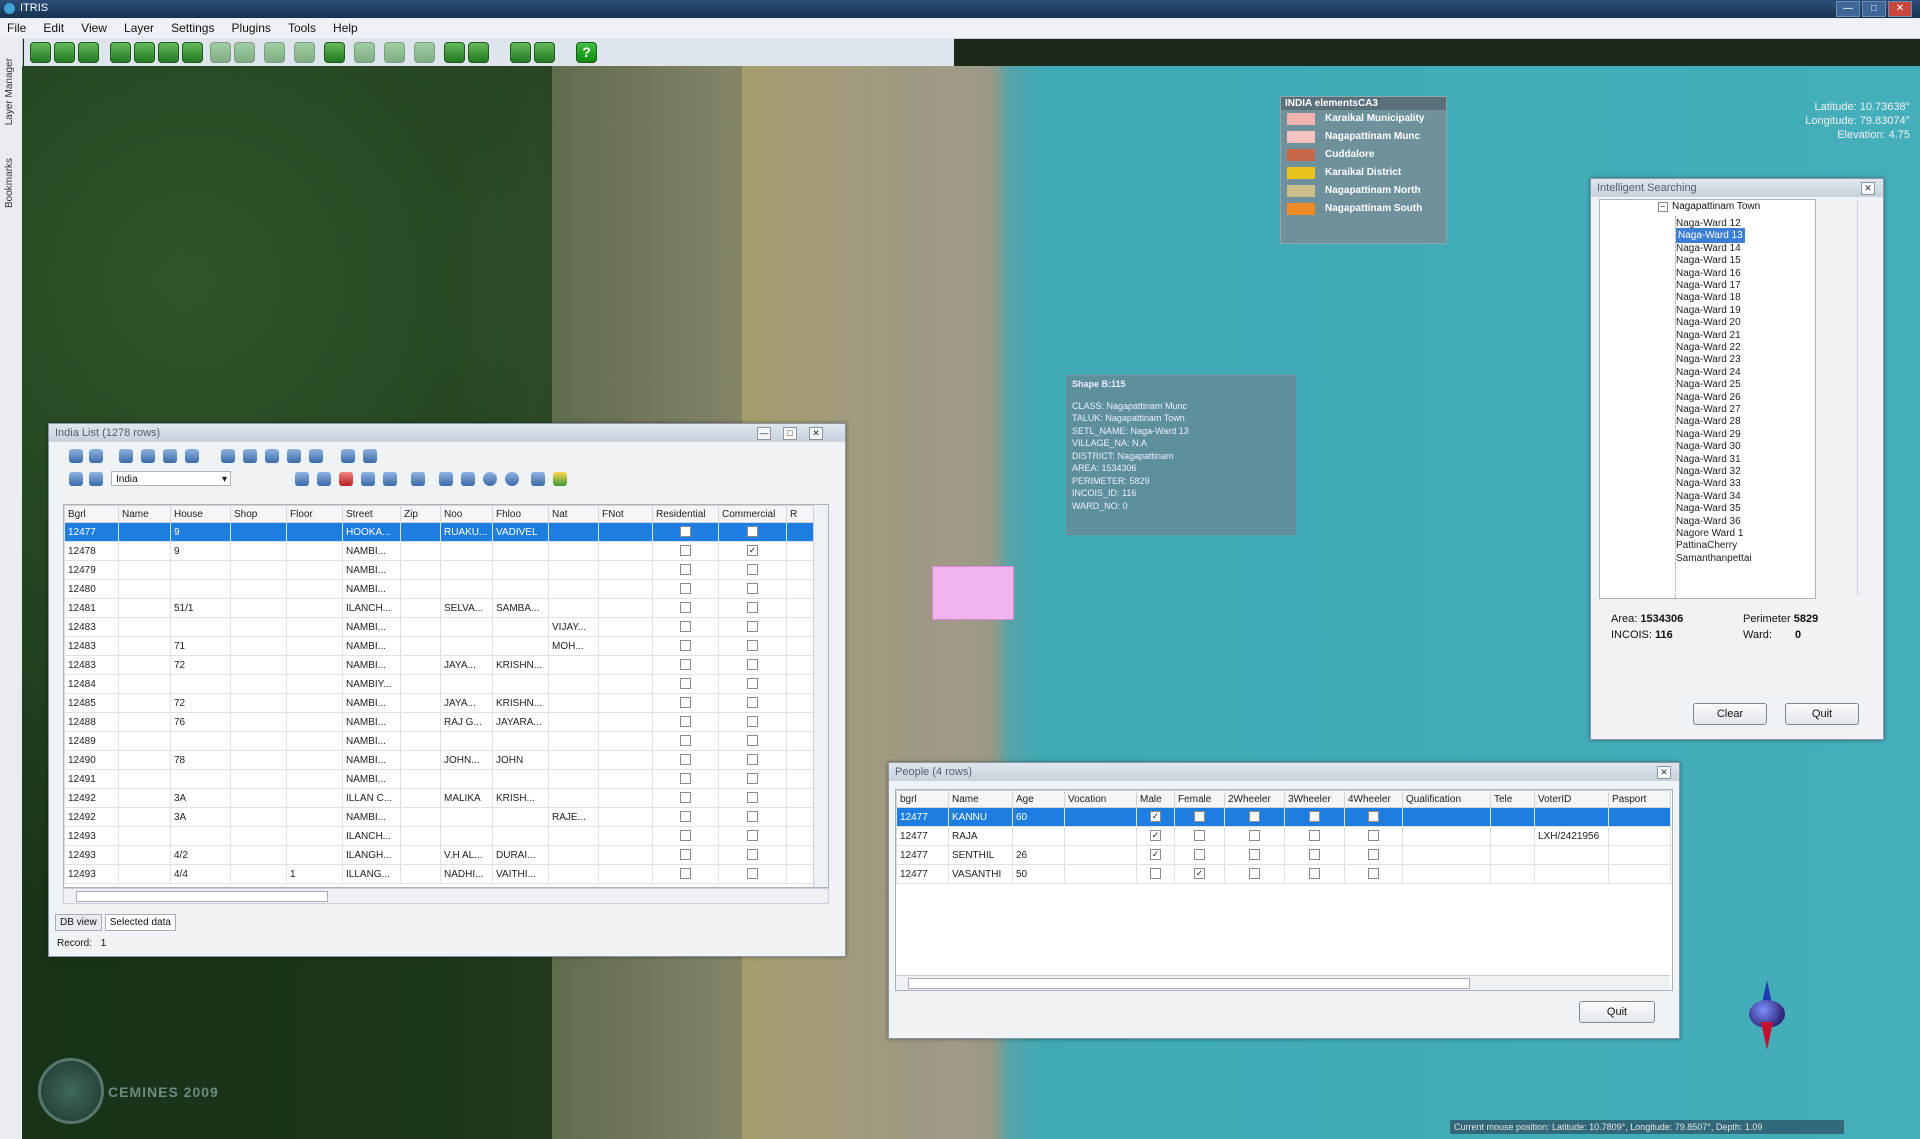 The image size is (1920, 1139). Describe the element at coordinates (685, 514) in the screenshot. I see `column-header: Residential` at that location.